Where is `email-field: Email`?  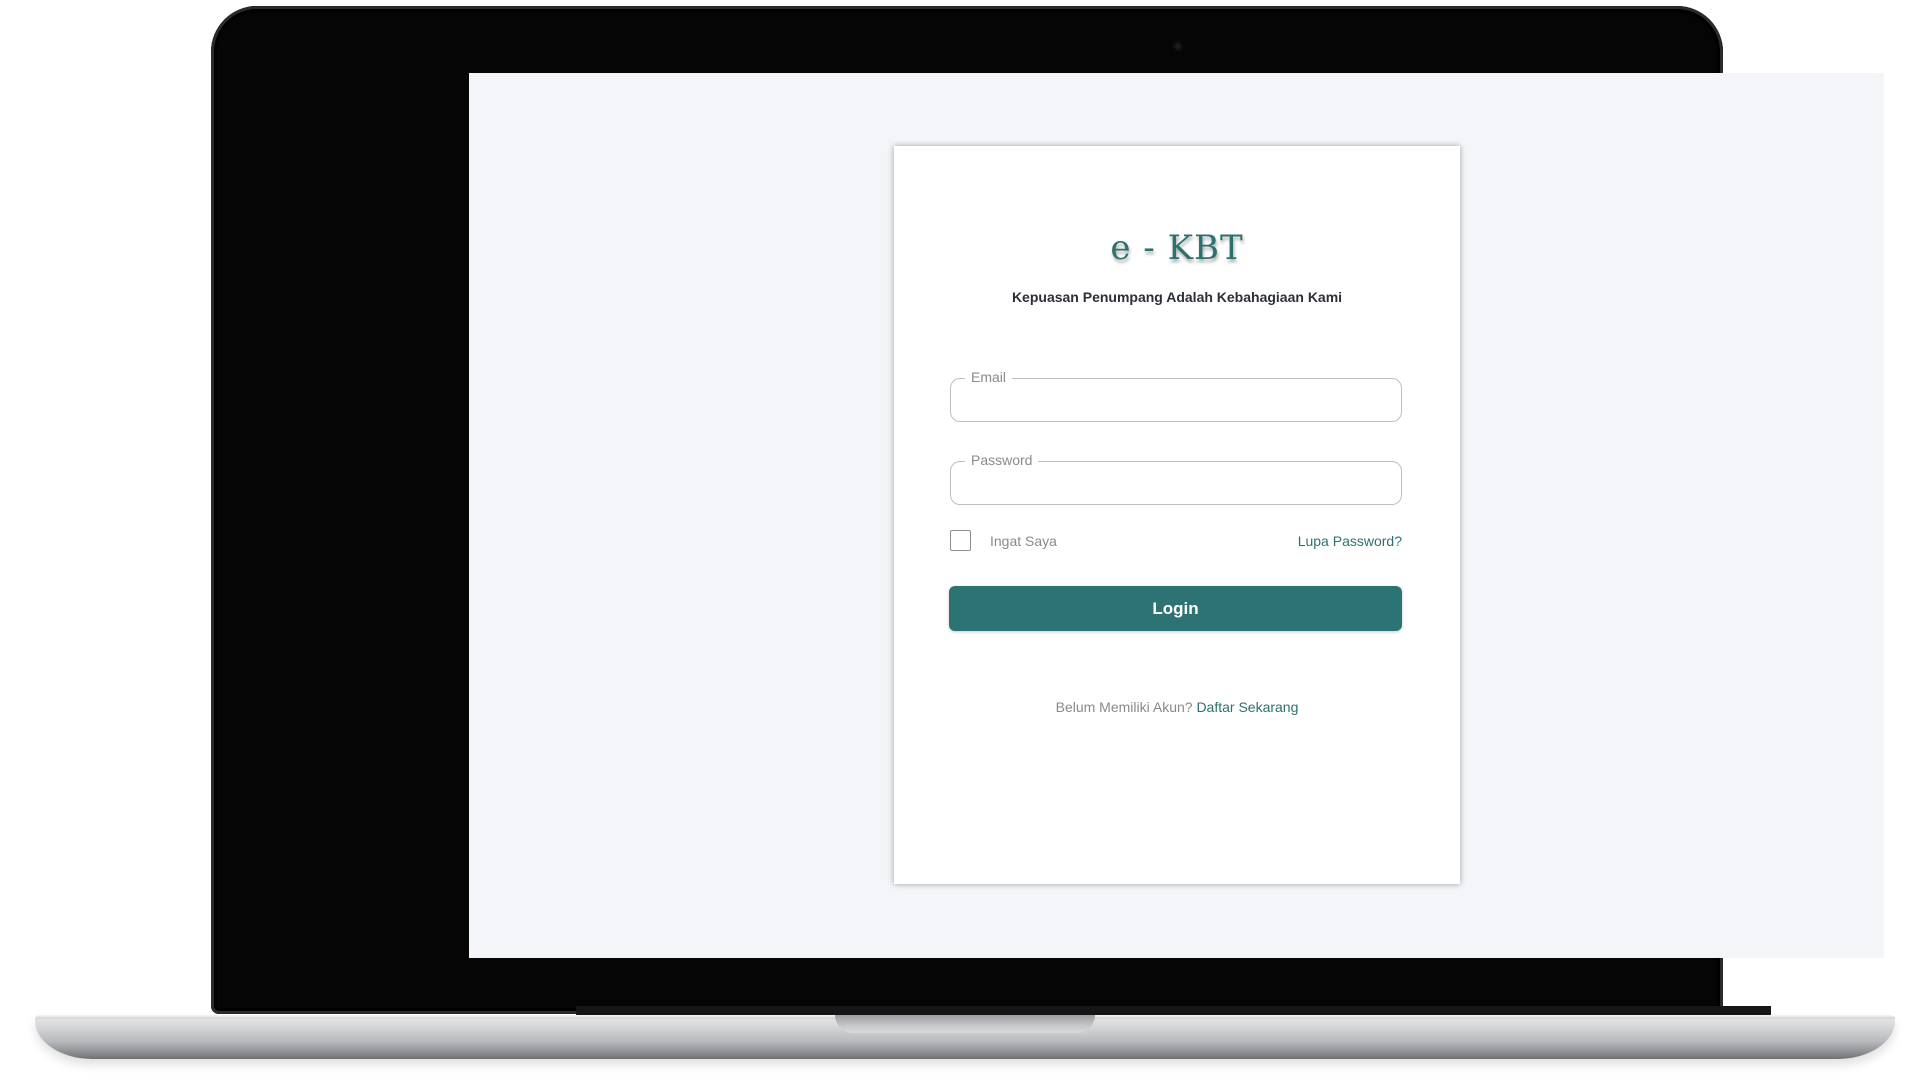 email-field: Email is located at coordinates (1176, 395).